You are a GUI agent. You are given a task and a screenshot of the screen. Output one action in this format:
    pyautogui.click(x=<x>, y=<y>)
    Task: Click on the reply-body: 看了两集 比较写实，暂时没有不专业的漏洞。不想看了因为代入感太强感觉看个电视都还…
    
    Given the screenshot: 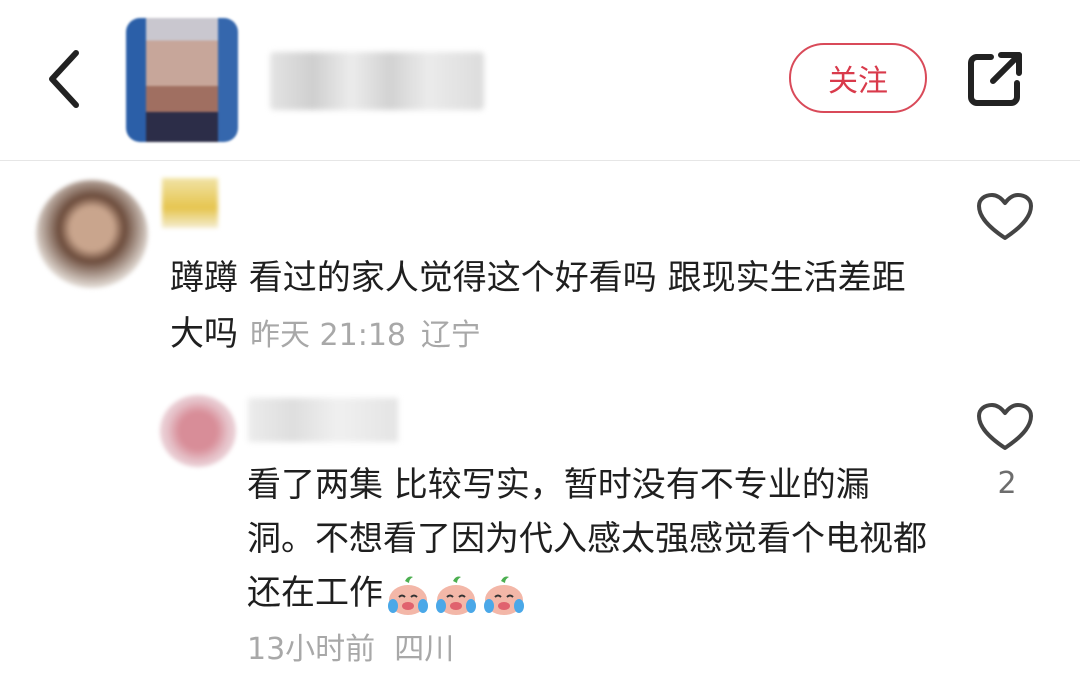 What is the action you would take?
    pyautogui.click(x=592, y=539)
    